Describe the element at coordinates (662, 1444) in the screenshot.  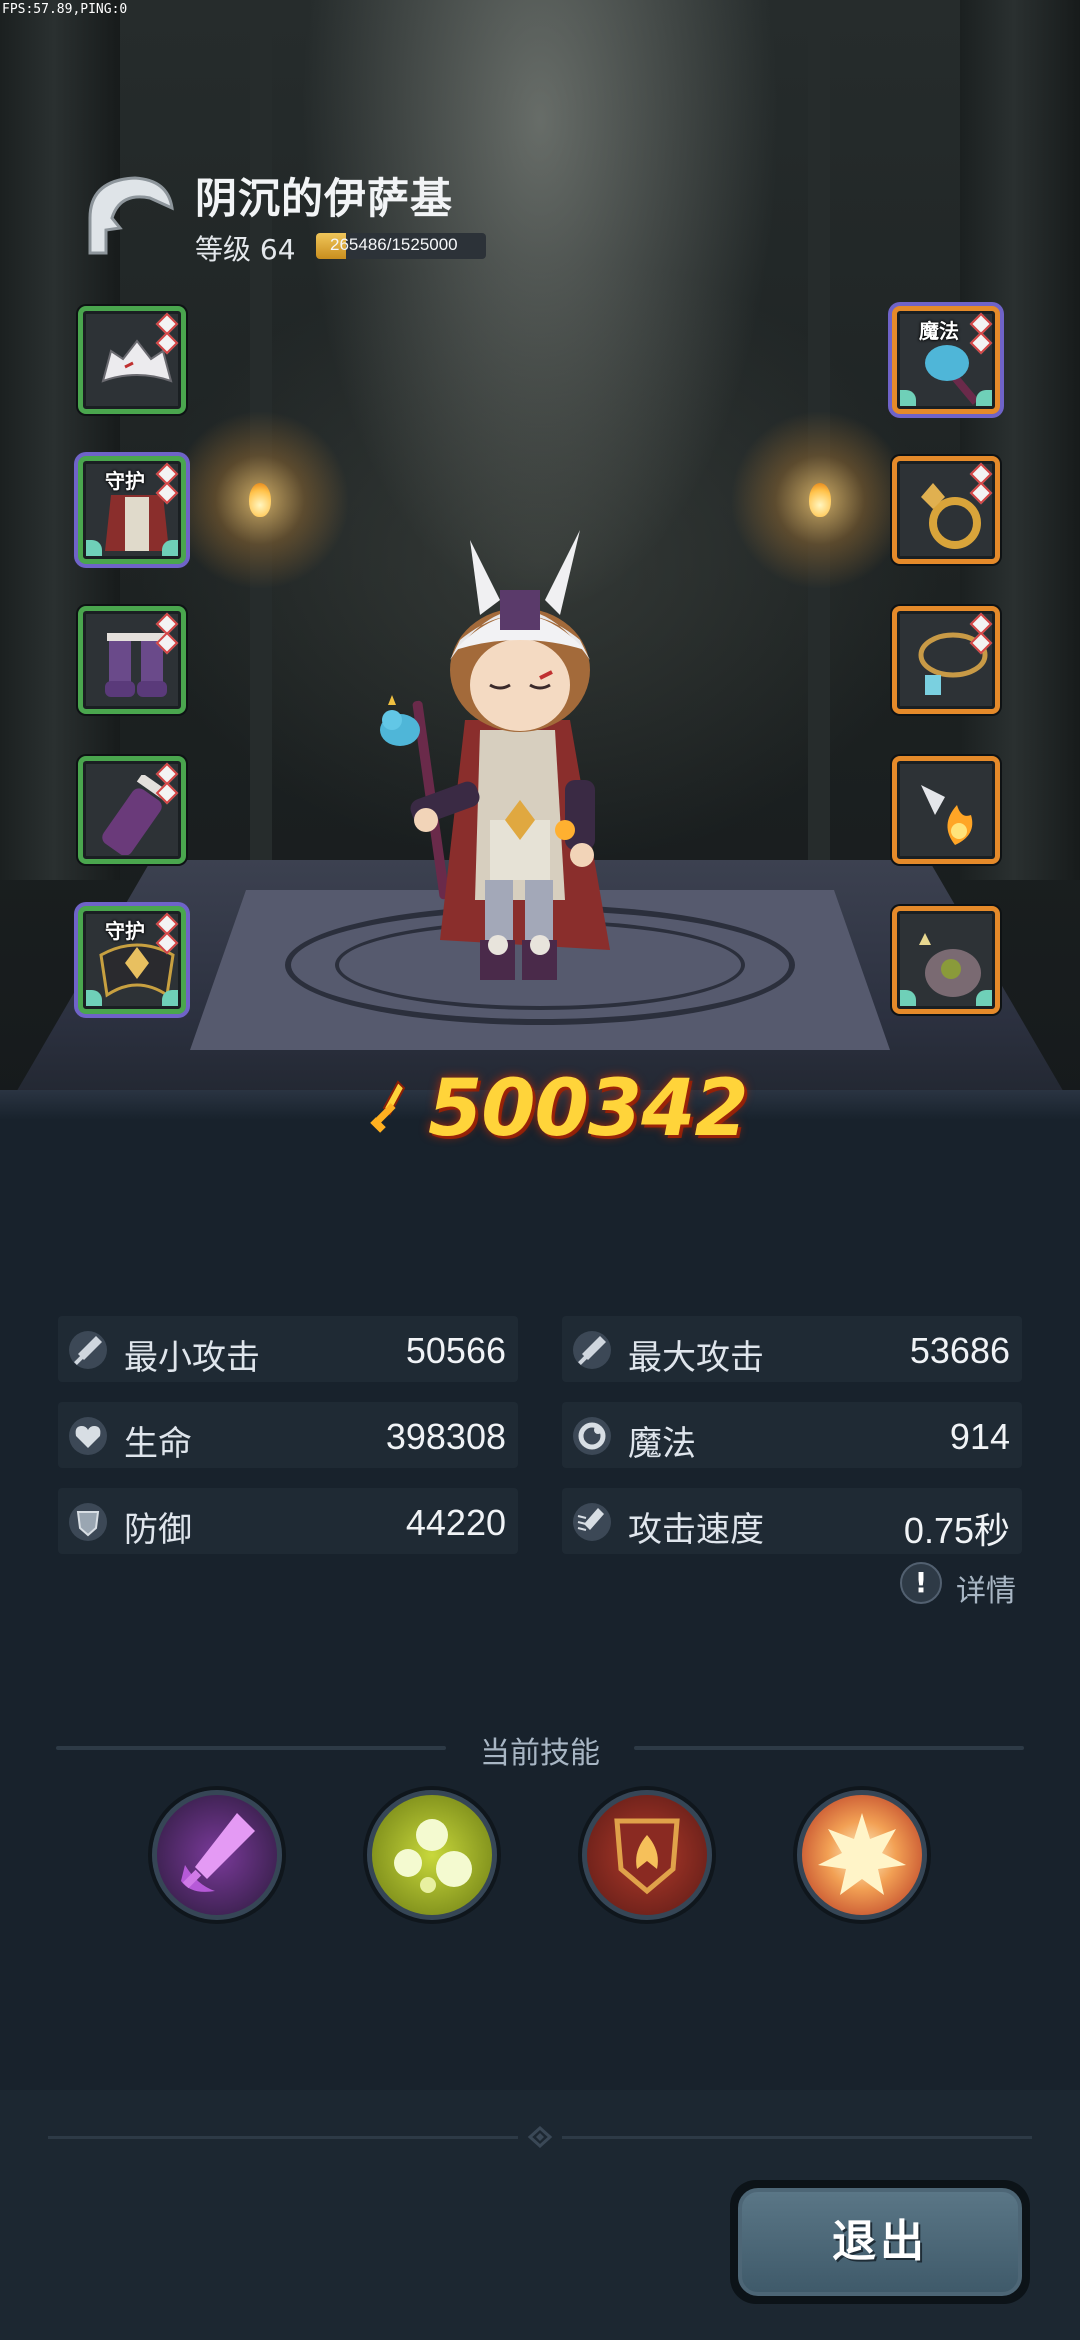
I see `stat-label: 魔法` at that location.